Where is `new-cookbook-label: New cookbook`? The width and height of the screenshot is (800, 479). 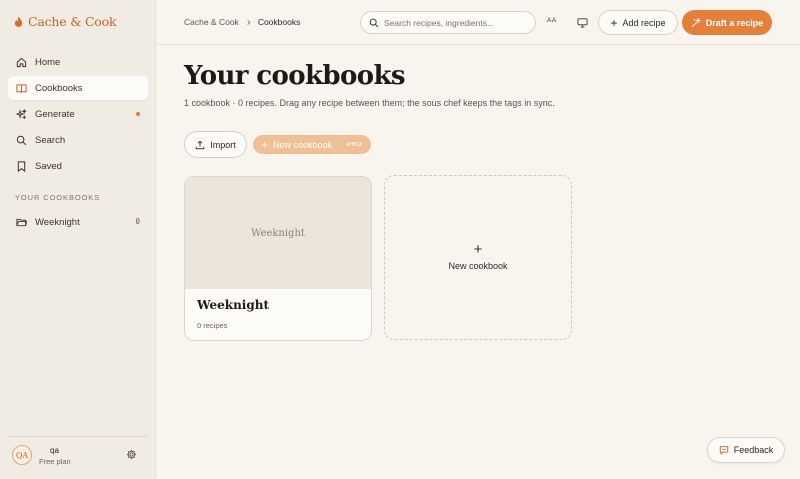 new-cookbook-label: New cookbook is located at coordinates (303, 144).